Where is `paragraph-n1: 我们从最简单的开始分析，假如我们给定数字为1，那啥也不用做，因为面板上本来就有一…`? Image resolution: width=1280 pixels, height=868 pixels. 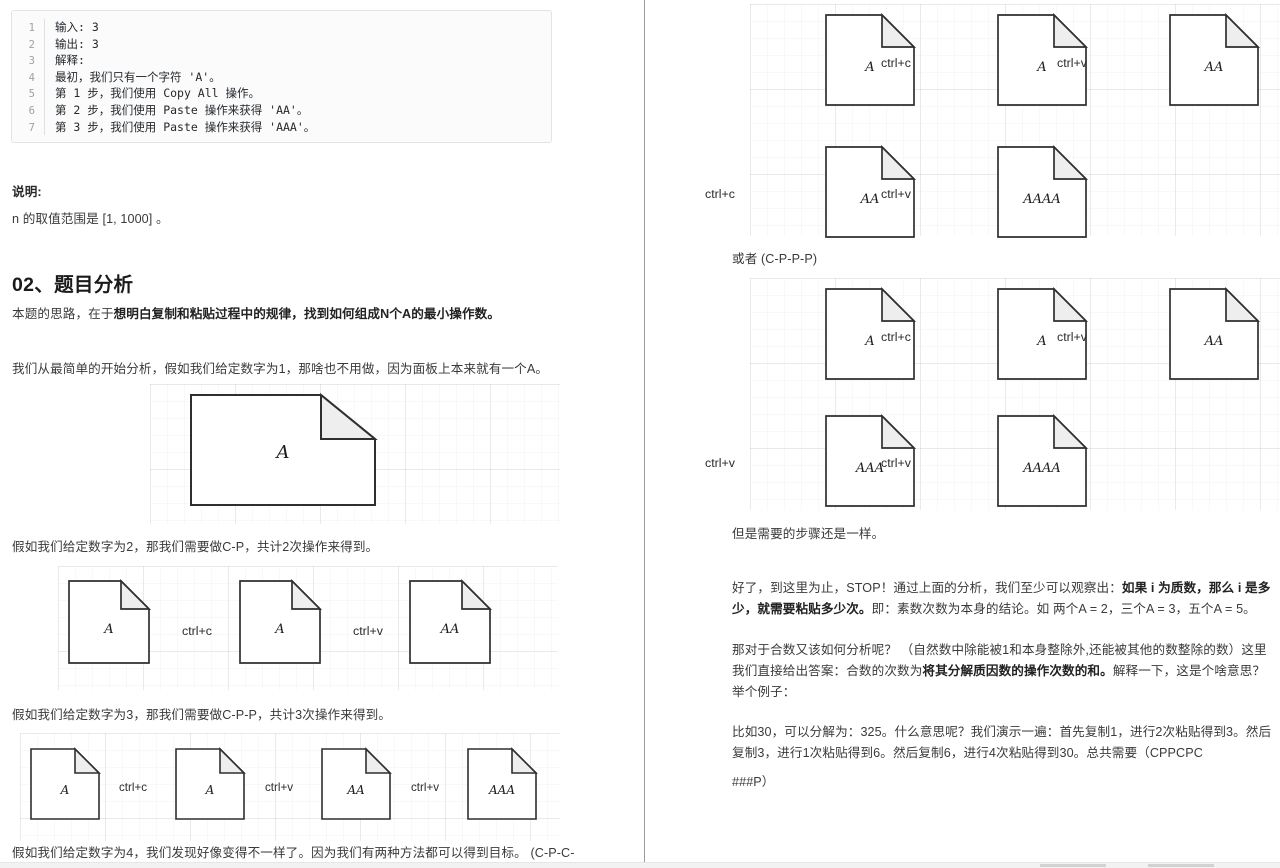
paragraph-n1: 我们从最简单的开始分析，假如我们给定数字为1，那啥也不用做，因为面板上本来就有一… is located at coordinates (280, 369).